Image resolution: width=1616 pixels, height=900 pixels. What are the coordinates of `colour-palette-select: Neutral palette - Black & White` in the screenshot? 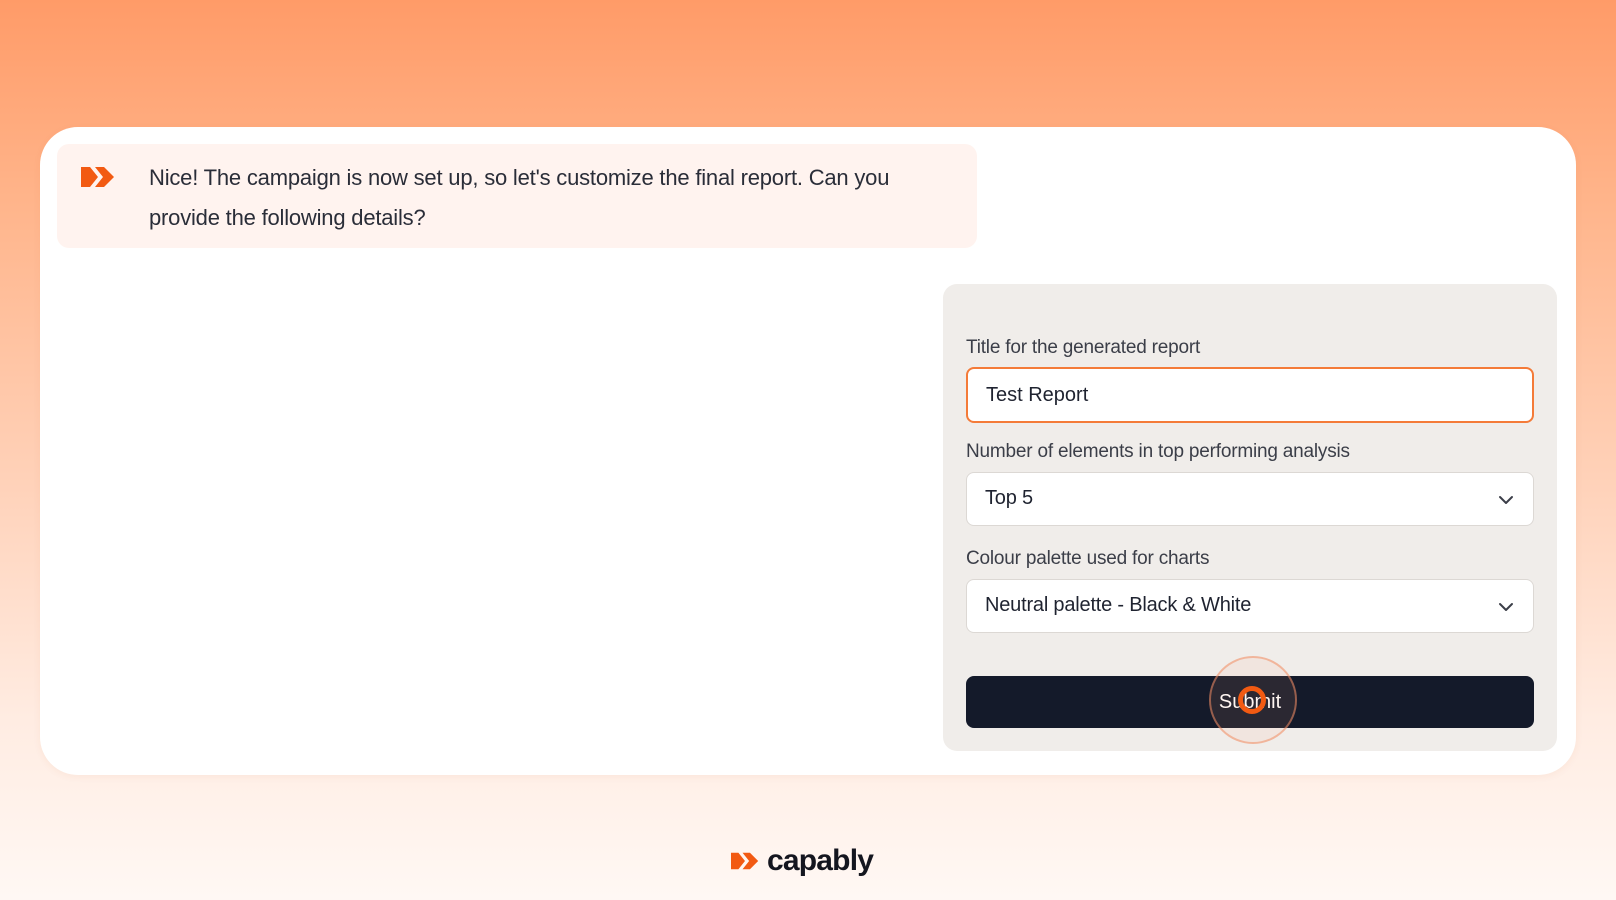 It's located at (1250, 606).